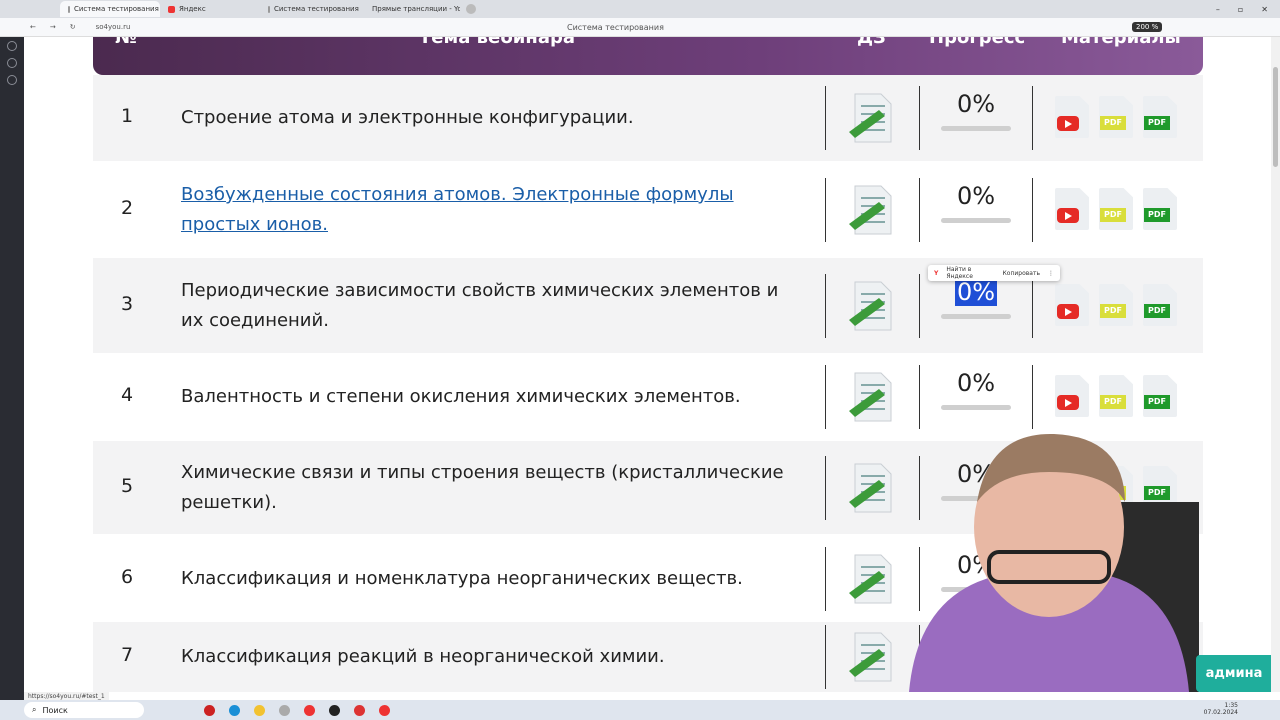  What do you see at coordinates (127, 208) in the screenshot?
I see `row-number: 2` at bounding box center [127, 208].